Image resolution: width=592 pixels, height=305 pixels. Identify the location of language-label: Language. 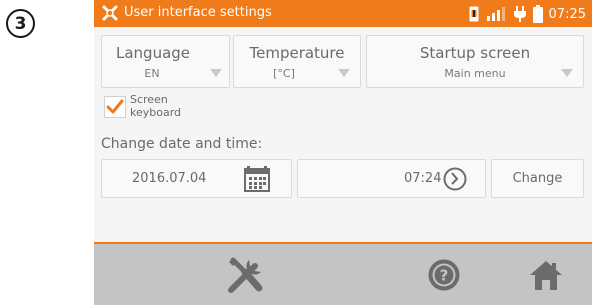
(153, 53).